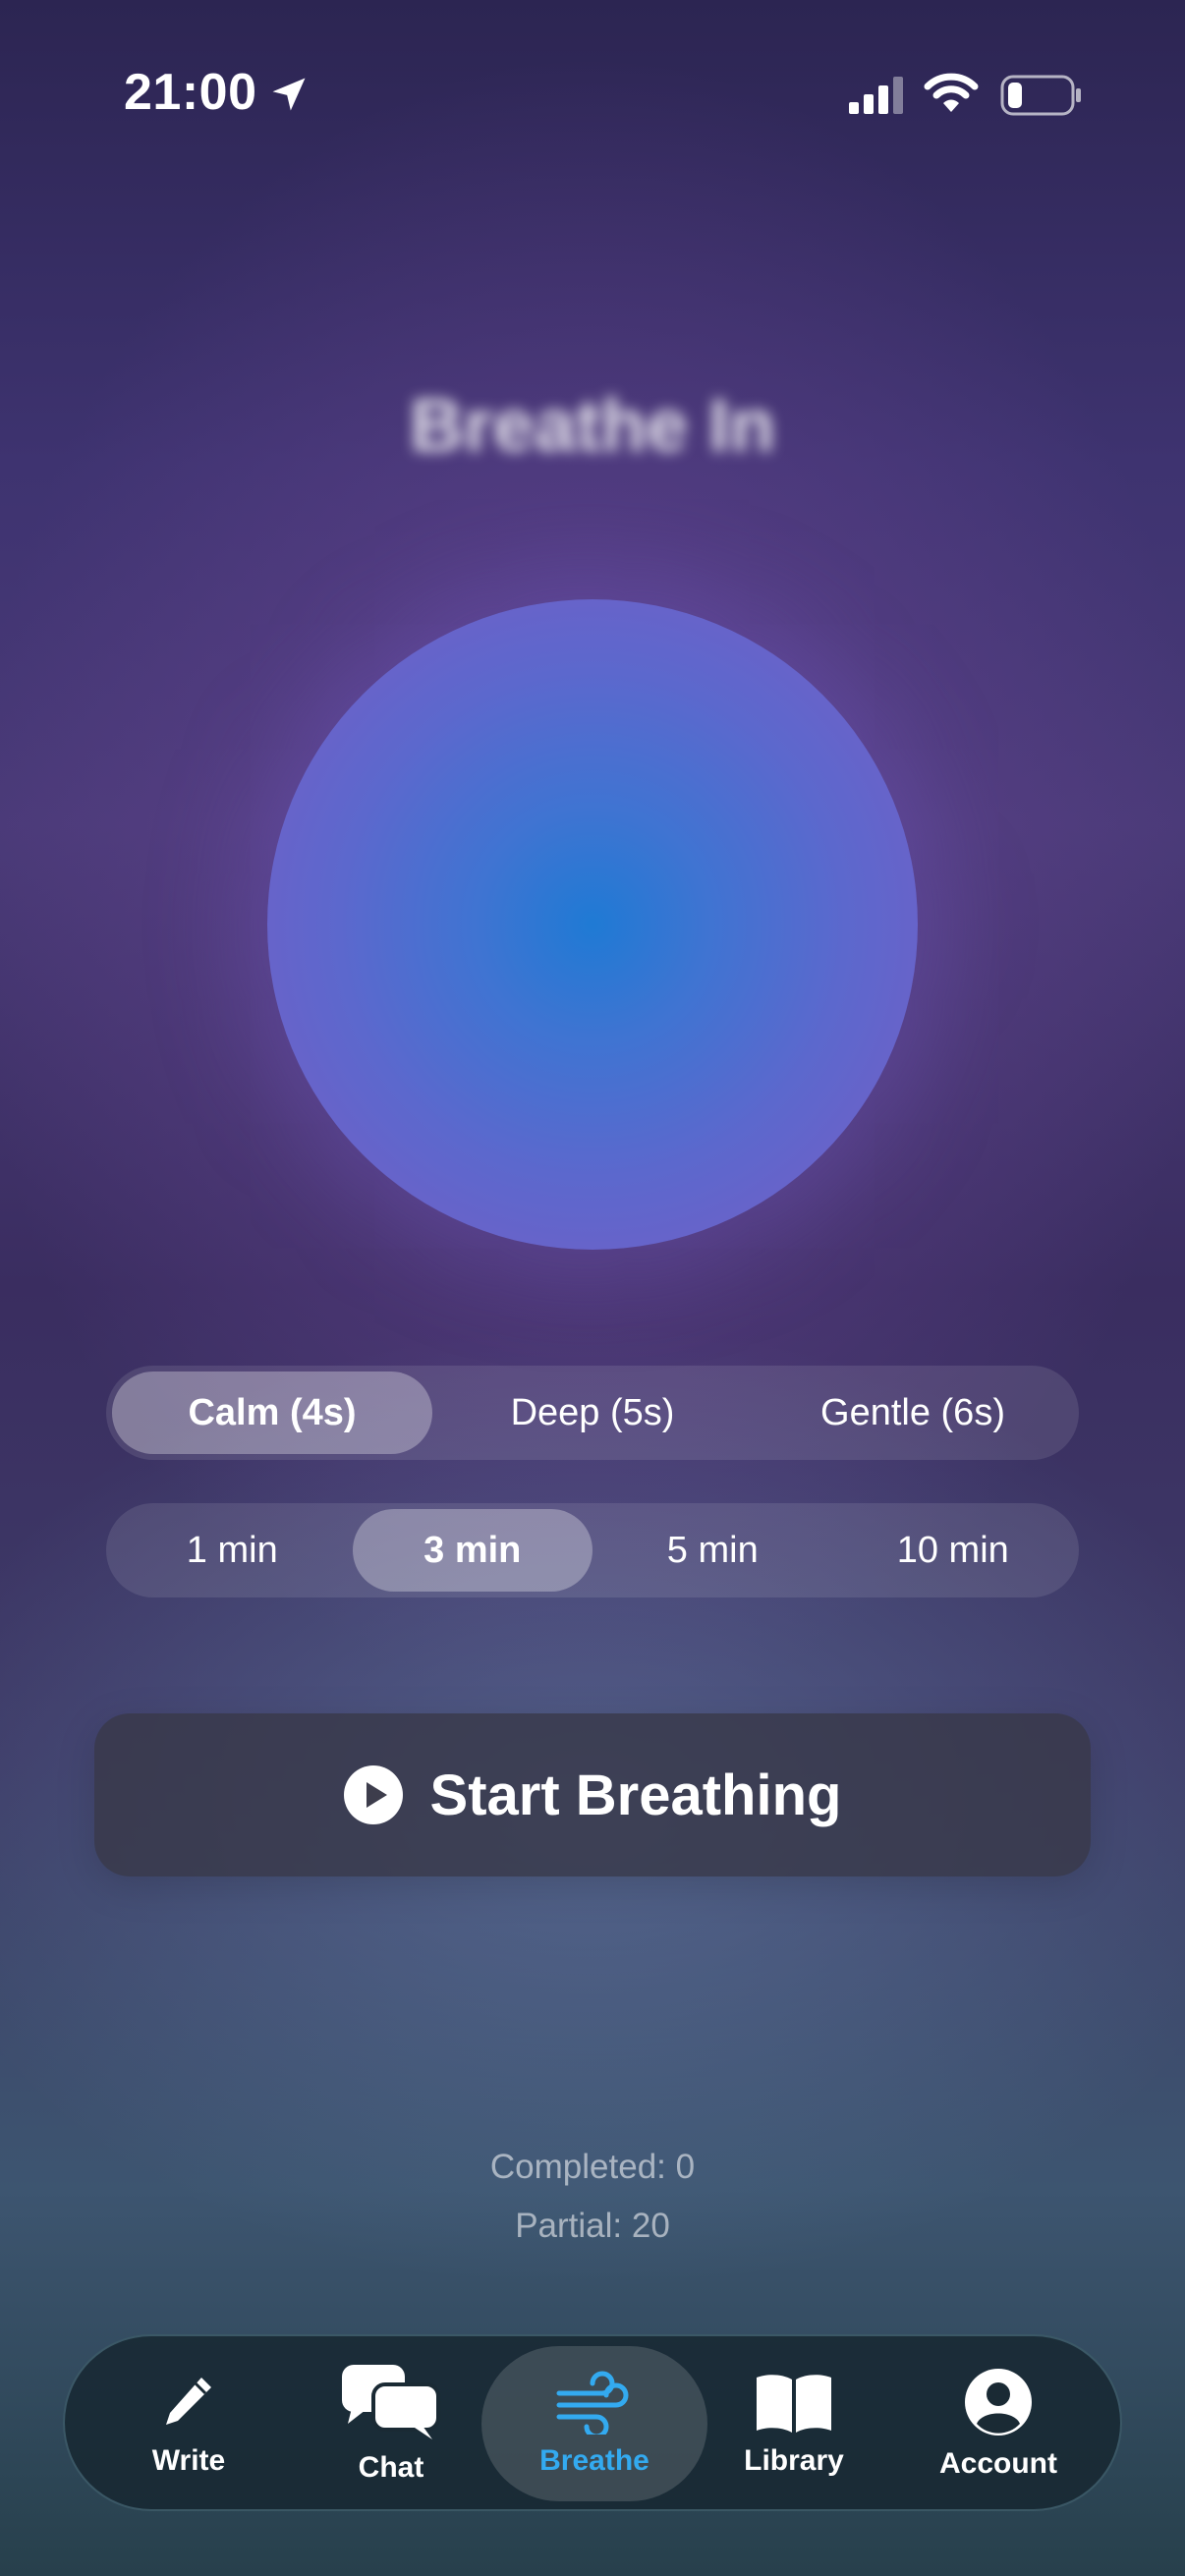 The image size is (1185, 2576). What do you see at coordinates (635, 1795) in the screenshot?
I see `start-breathing-label: Start Breathing` at bounding box center [635, 1795].